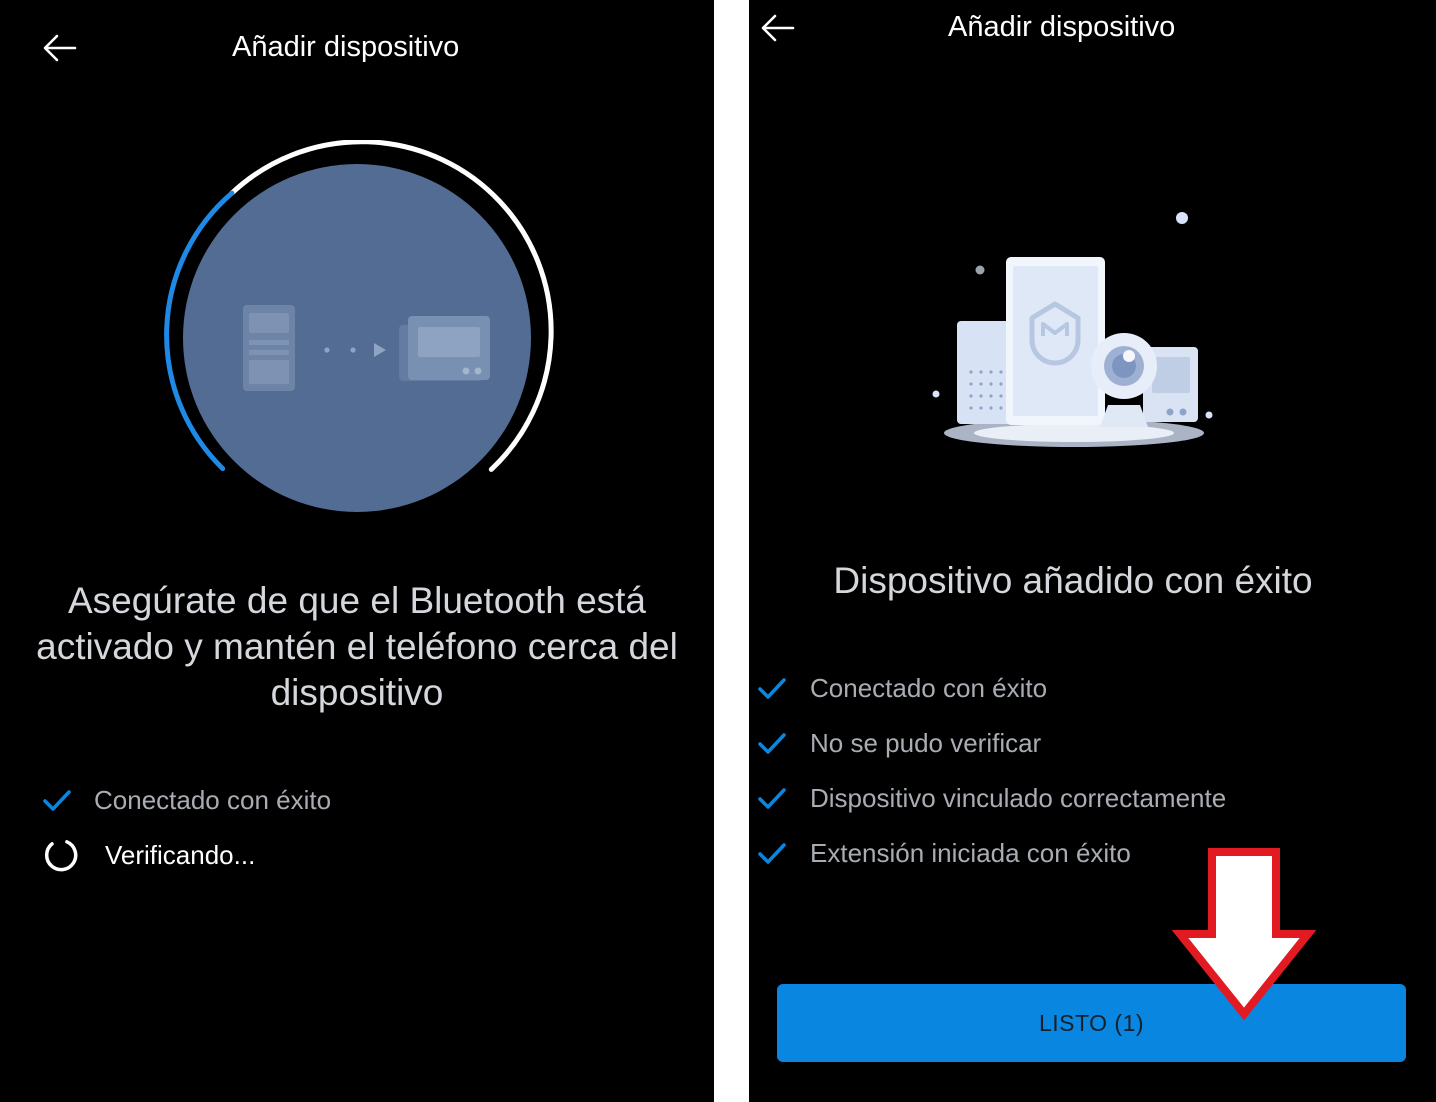 This screenshot has height=1102, width=1436. I want to click on step-extension: Extensión iniciada con éxito, so click(943, 853).